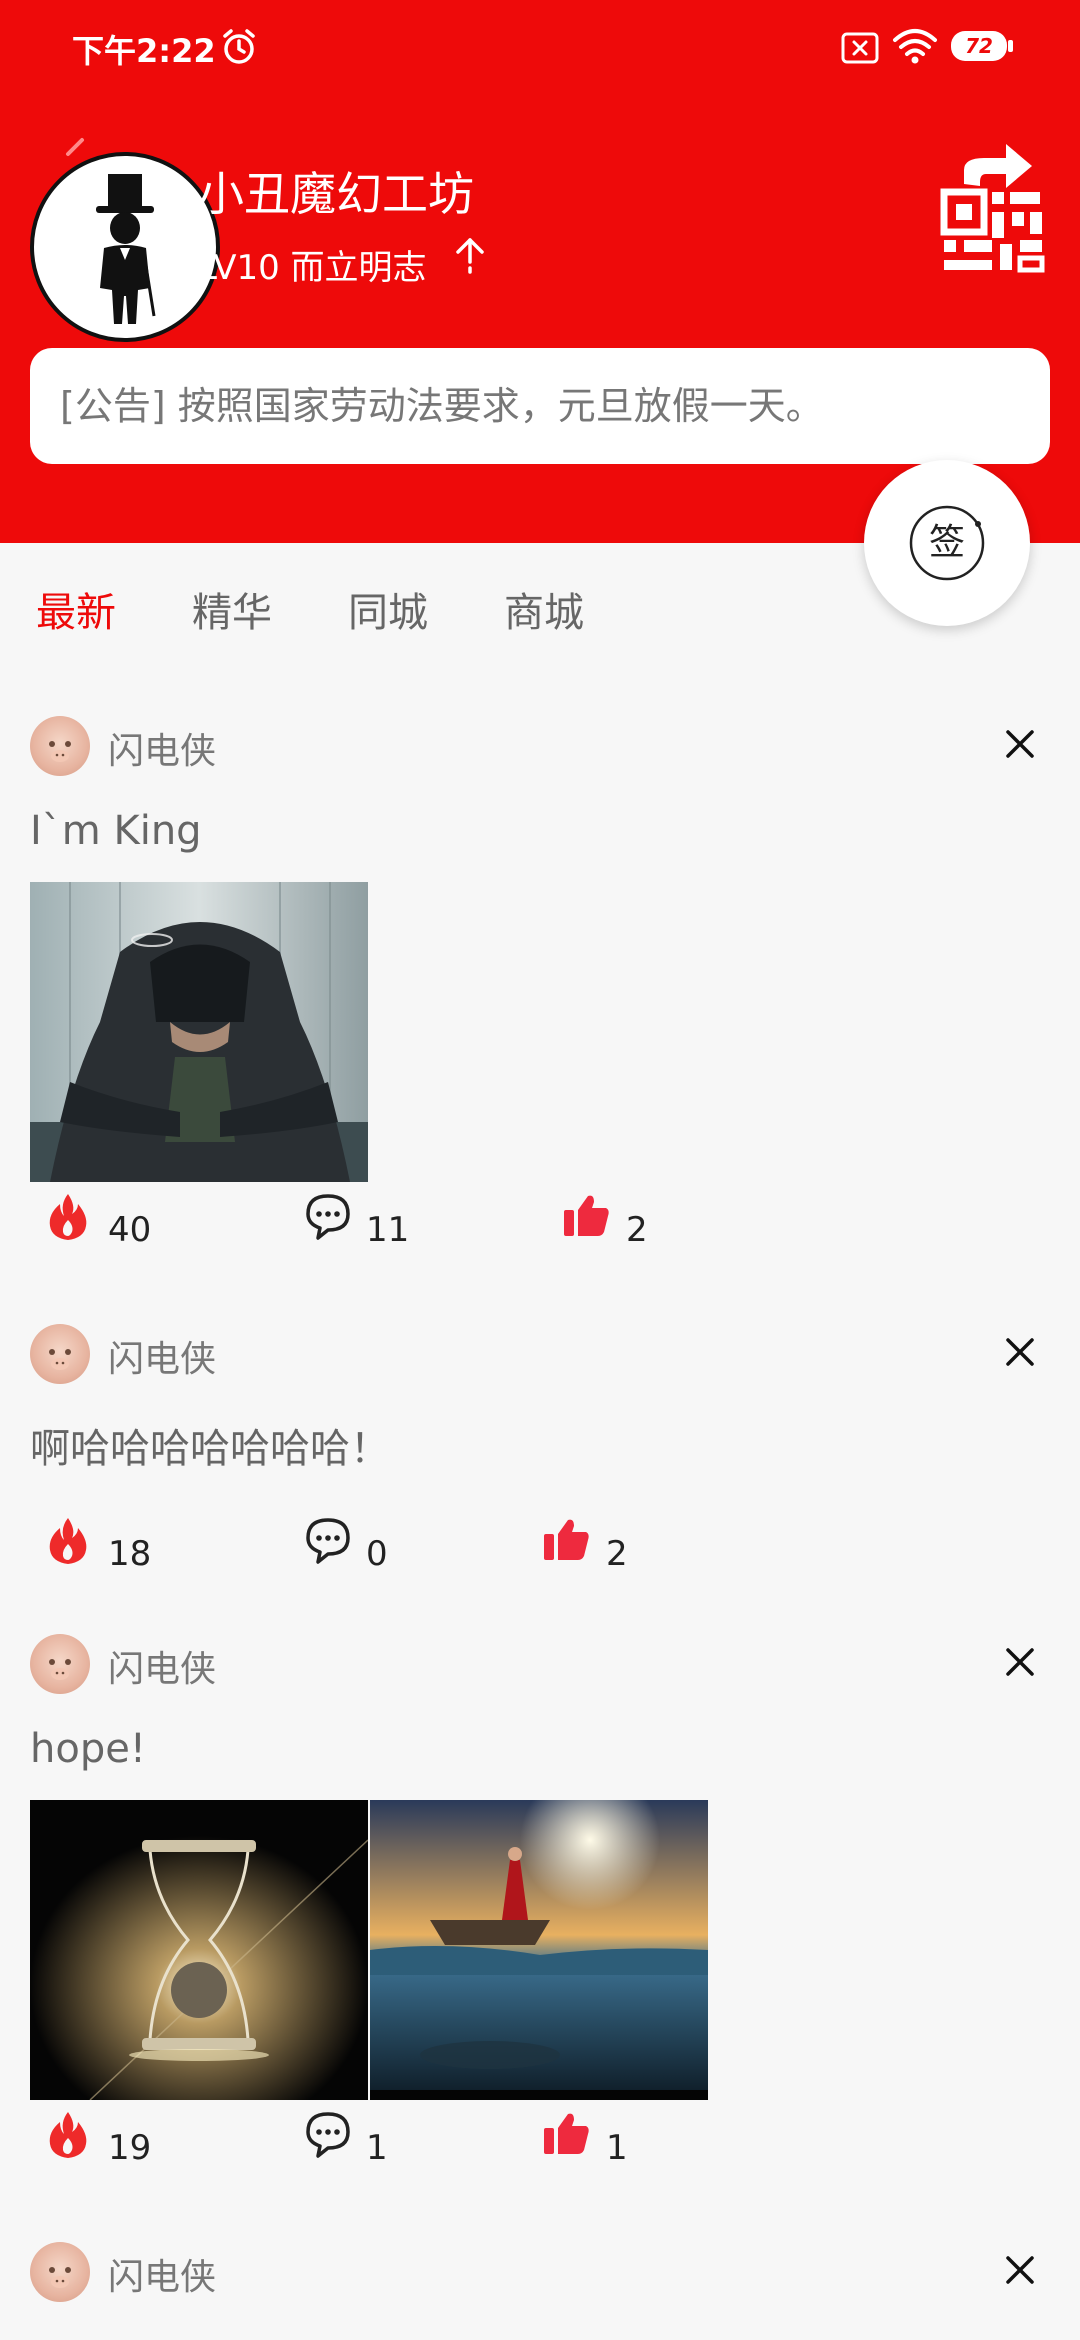  Describe the element at coordinates (860, 48) in the screenshot. I see `no-sim-icon` at that location.